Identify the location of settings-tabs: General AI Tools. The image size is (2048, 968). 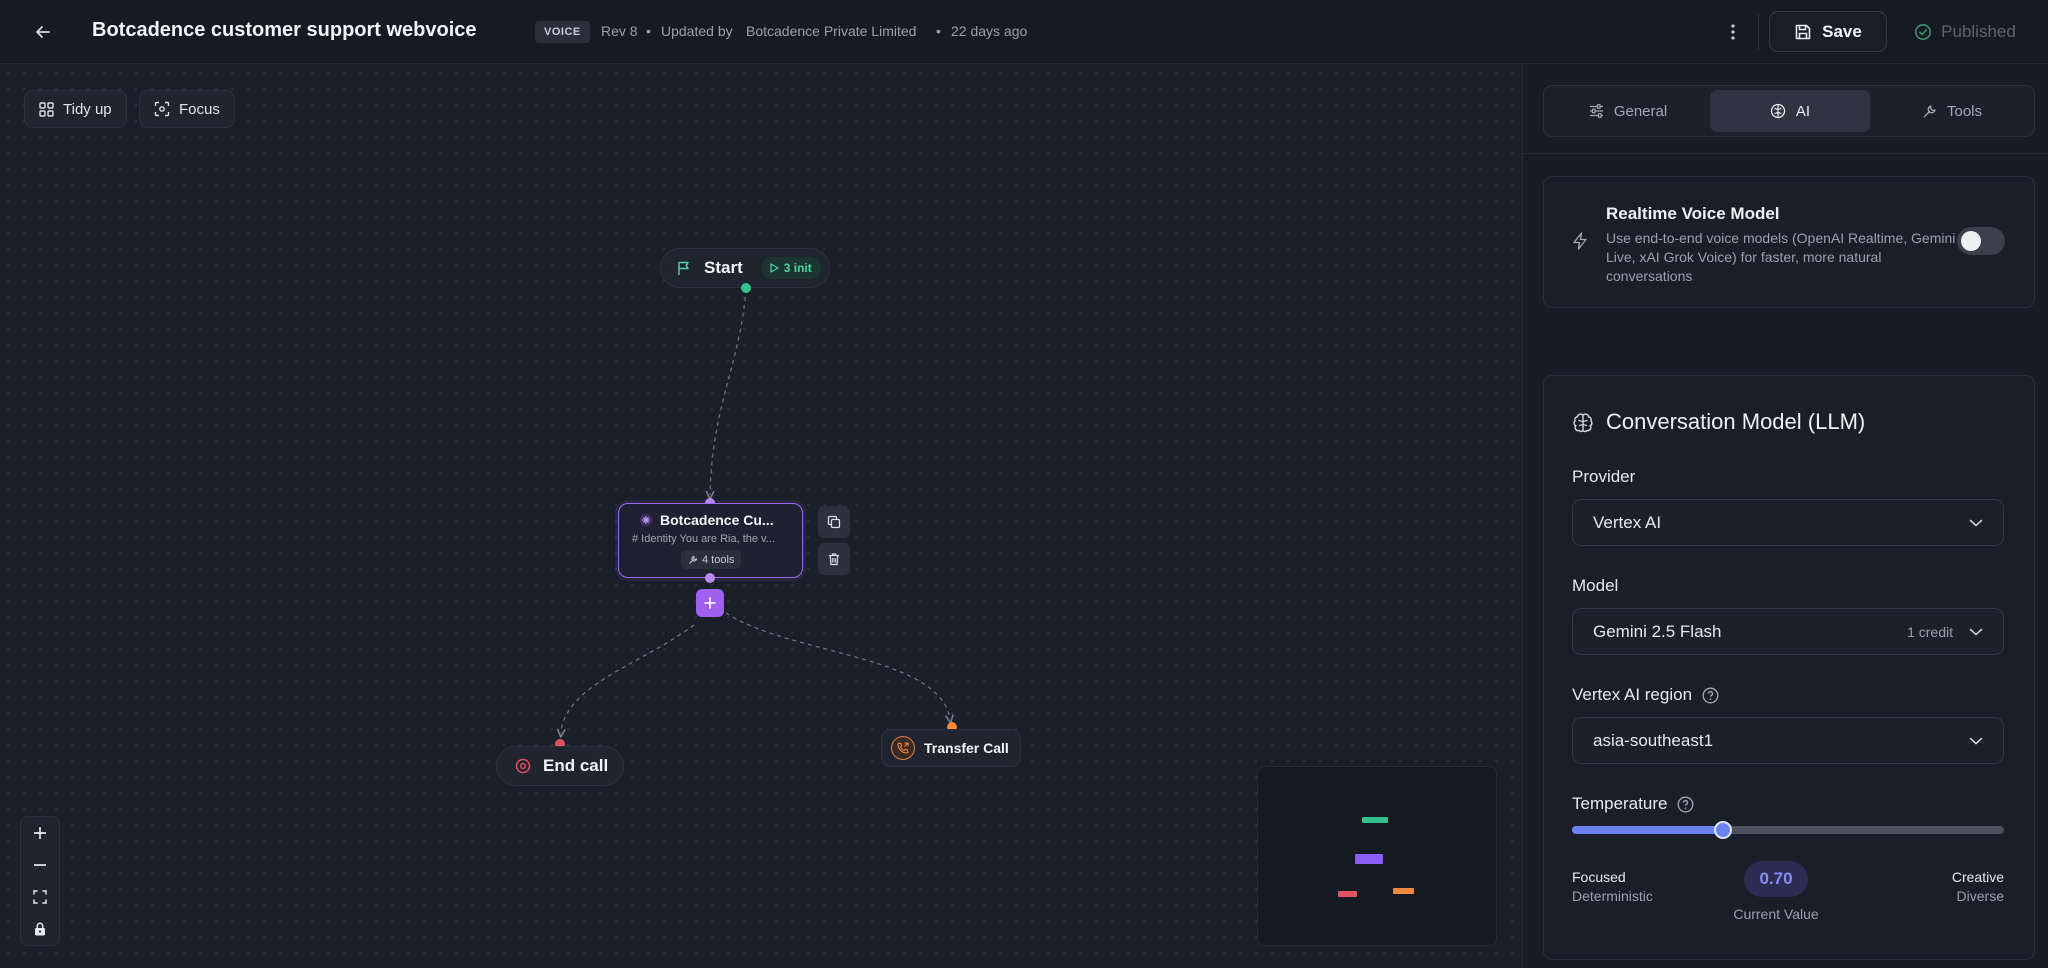
(1789, 111).